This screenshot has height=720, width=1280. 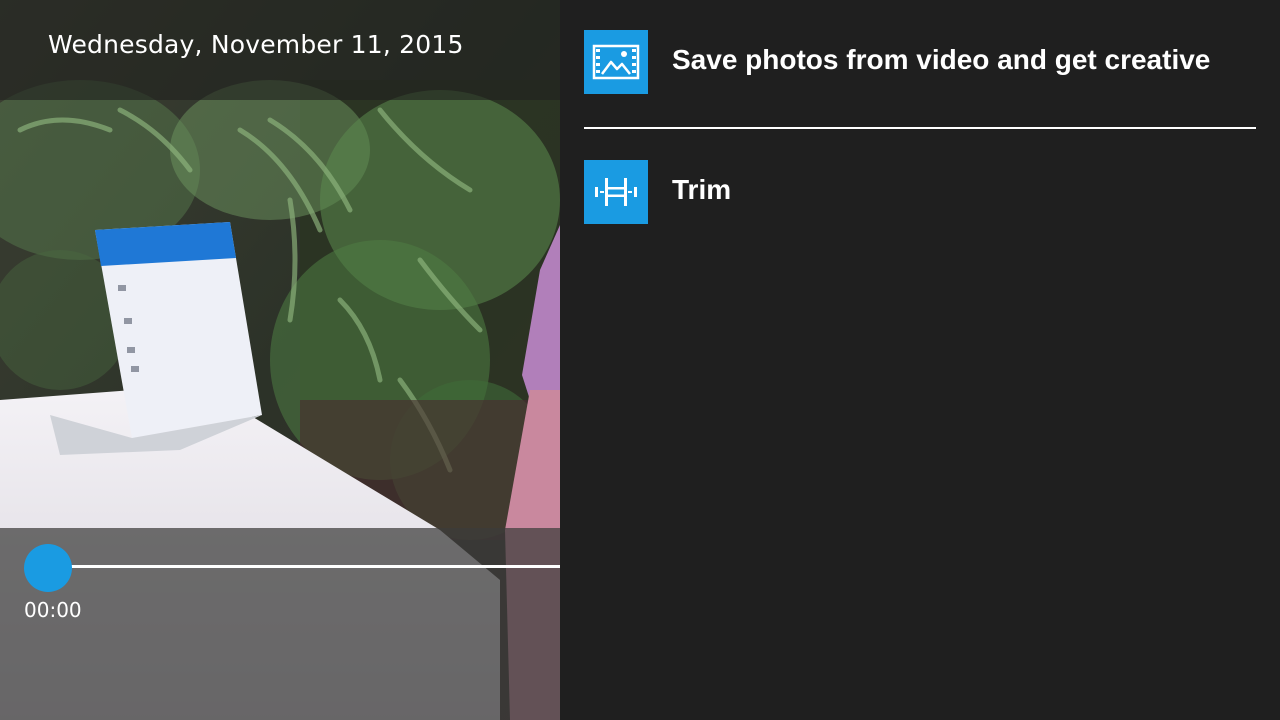 What do you see at coordinates (920, 128) in the screenshot?
I see `menu-divider` at bounding box center [920, 128].